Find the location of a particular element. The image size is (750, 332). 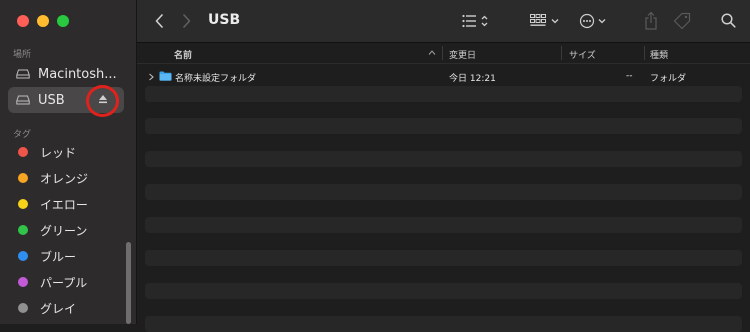

file-size: -- is located at coordinates (629, 76).